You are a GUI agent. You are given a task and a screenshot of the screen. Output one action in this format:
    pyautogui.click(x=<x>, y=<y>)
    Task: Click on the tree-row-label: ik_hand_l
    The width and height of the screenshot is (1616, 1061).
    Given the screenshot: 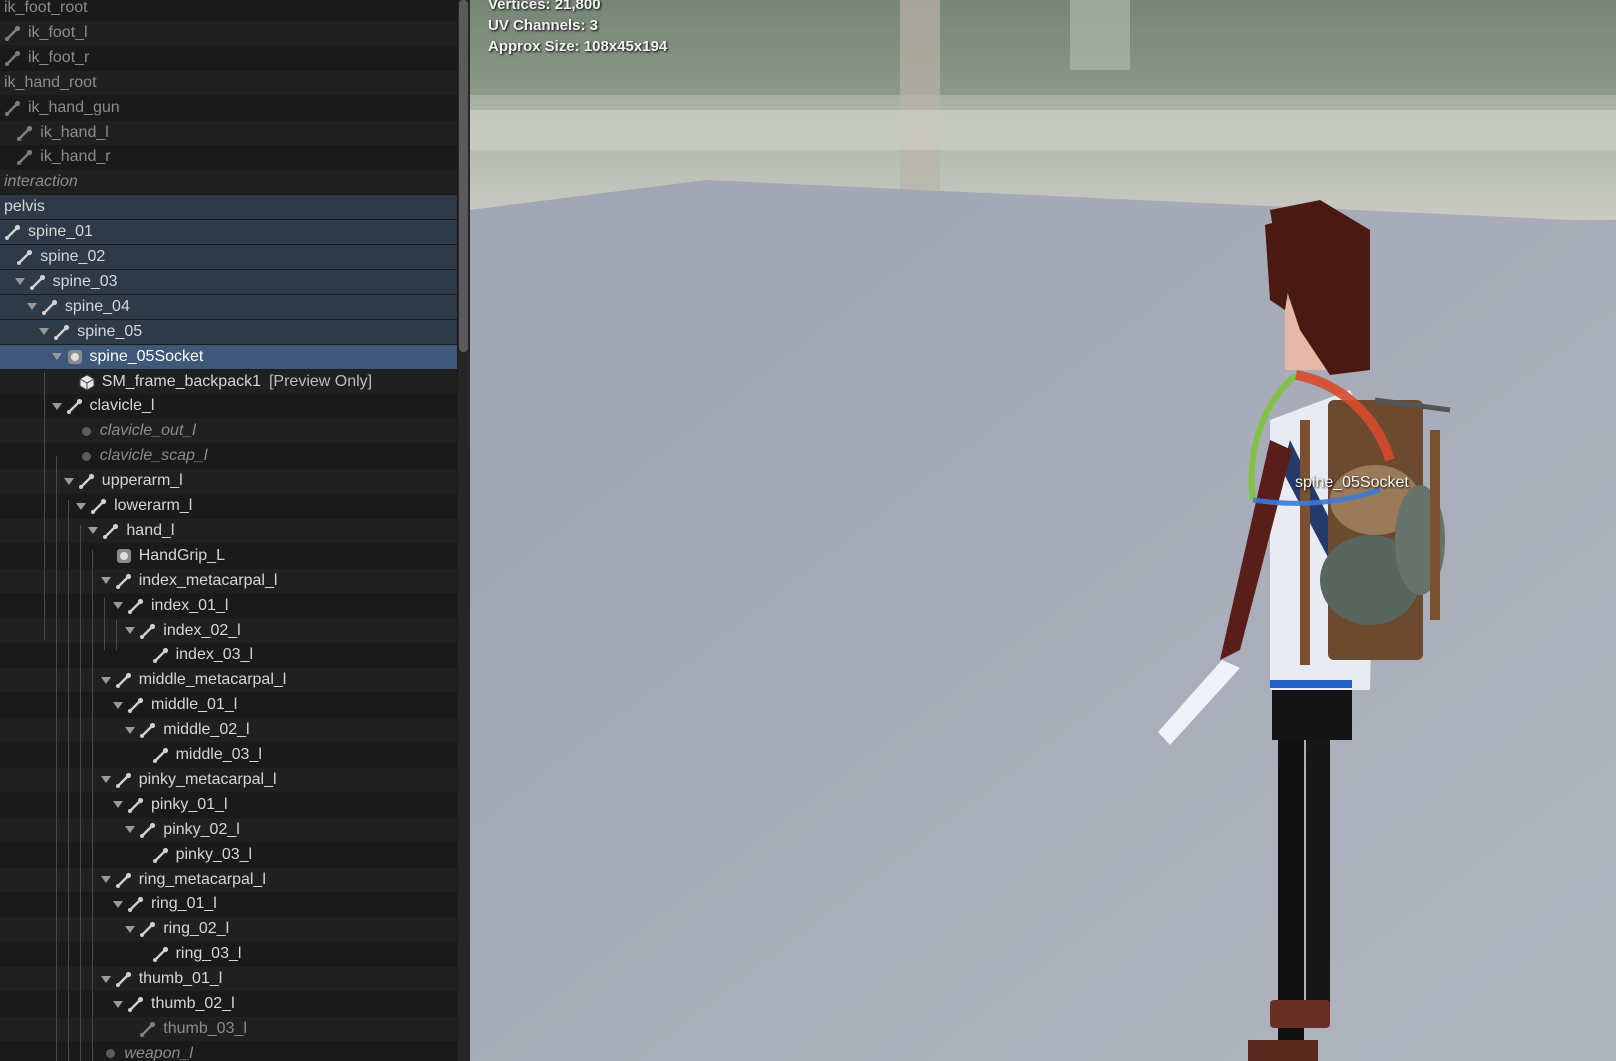 What is the action you would take?
    pyautogui.click(x=74, y=132)
    